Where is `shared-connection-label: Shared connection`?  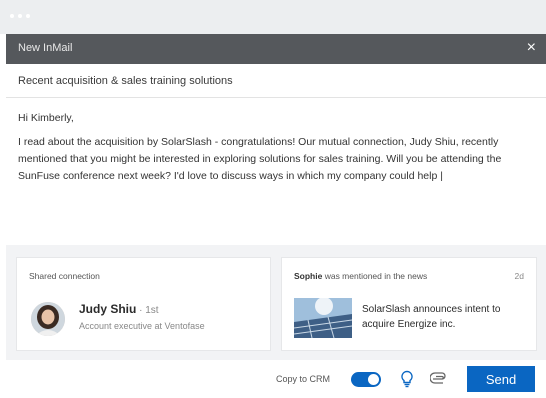 shared-connection-label: Shared connection is located at coordinates (64, 276).